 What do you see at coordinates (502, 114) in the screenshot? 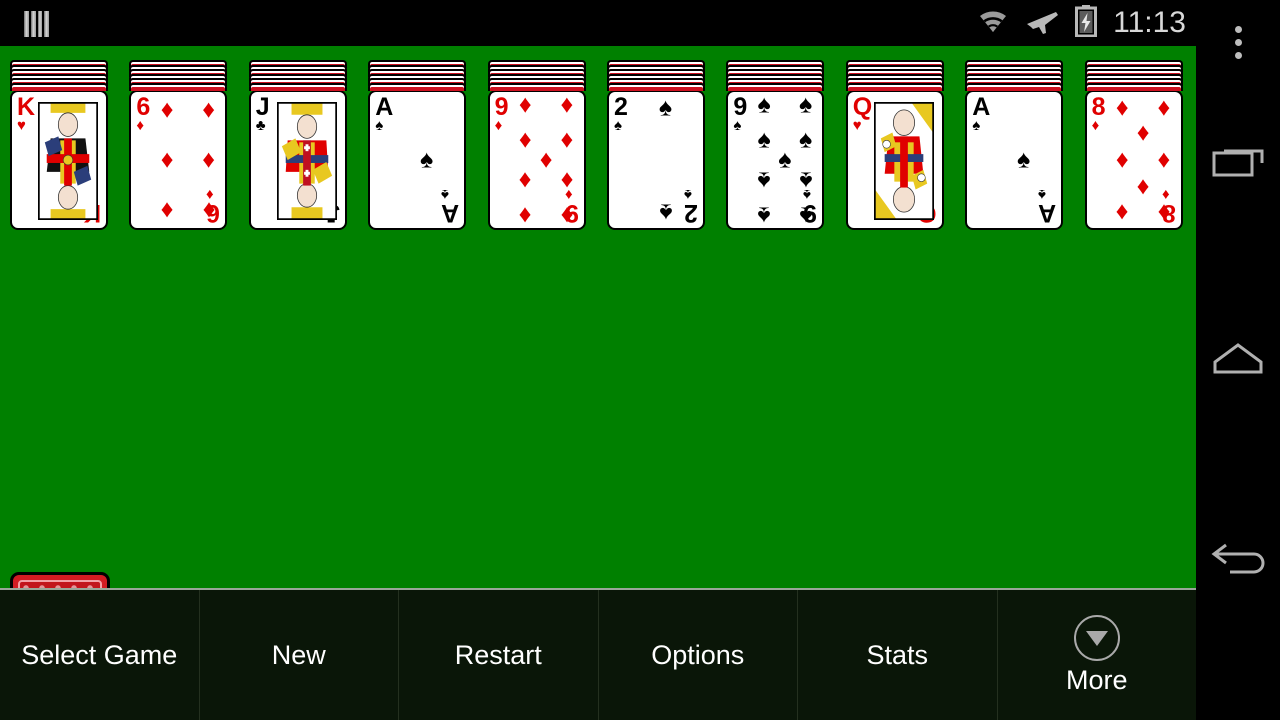
I see `card-corner-top-left: 9 ♦` at bounding box center [502, 114].